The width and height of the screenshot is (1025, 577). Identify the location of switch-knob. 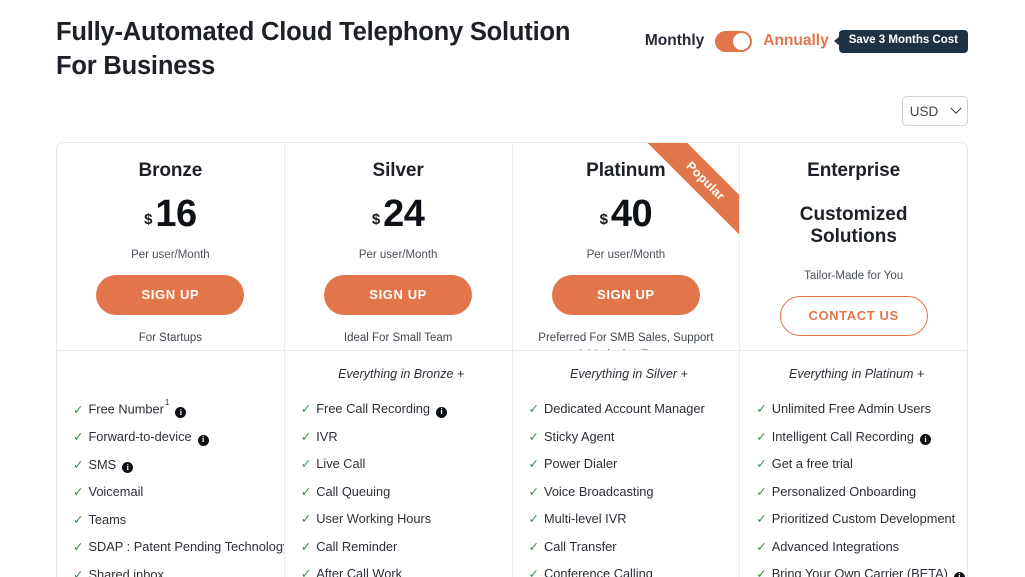
(742, 41).